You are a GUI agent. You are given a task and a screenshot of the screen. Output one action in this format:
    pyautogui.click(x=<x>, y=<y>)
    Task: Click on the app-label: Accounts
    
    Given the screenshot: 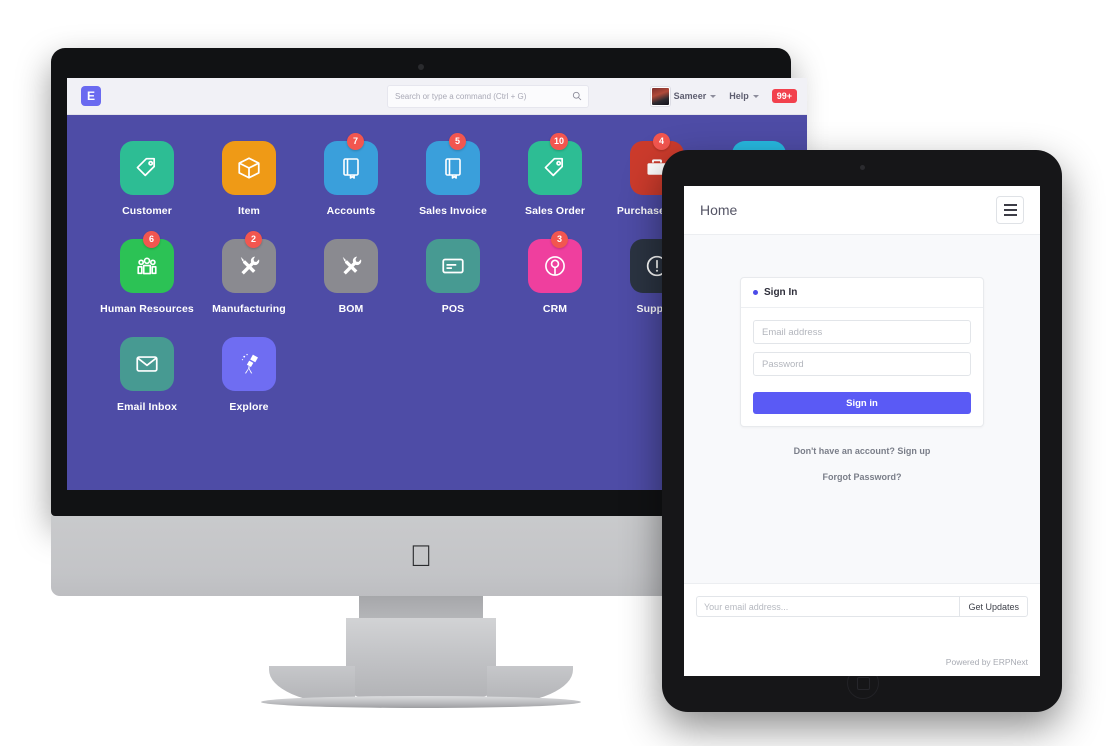 What is the action you would take?
    pyautogui.click(x=351, y=211)
    